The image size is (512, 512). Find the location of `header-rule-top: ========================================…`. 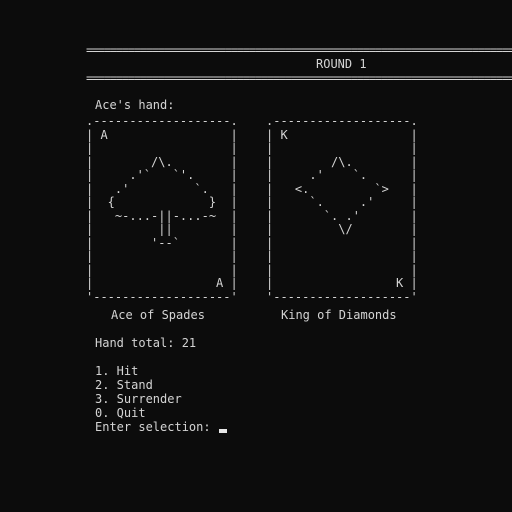

header-rule-top: ========================================… is located at coordinates (299, 50).